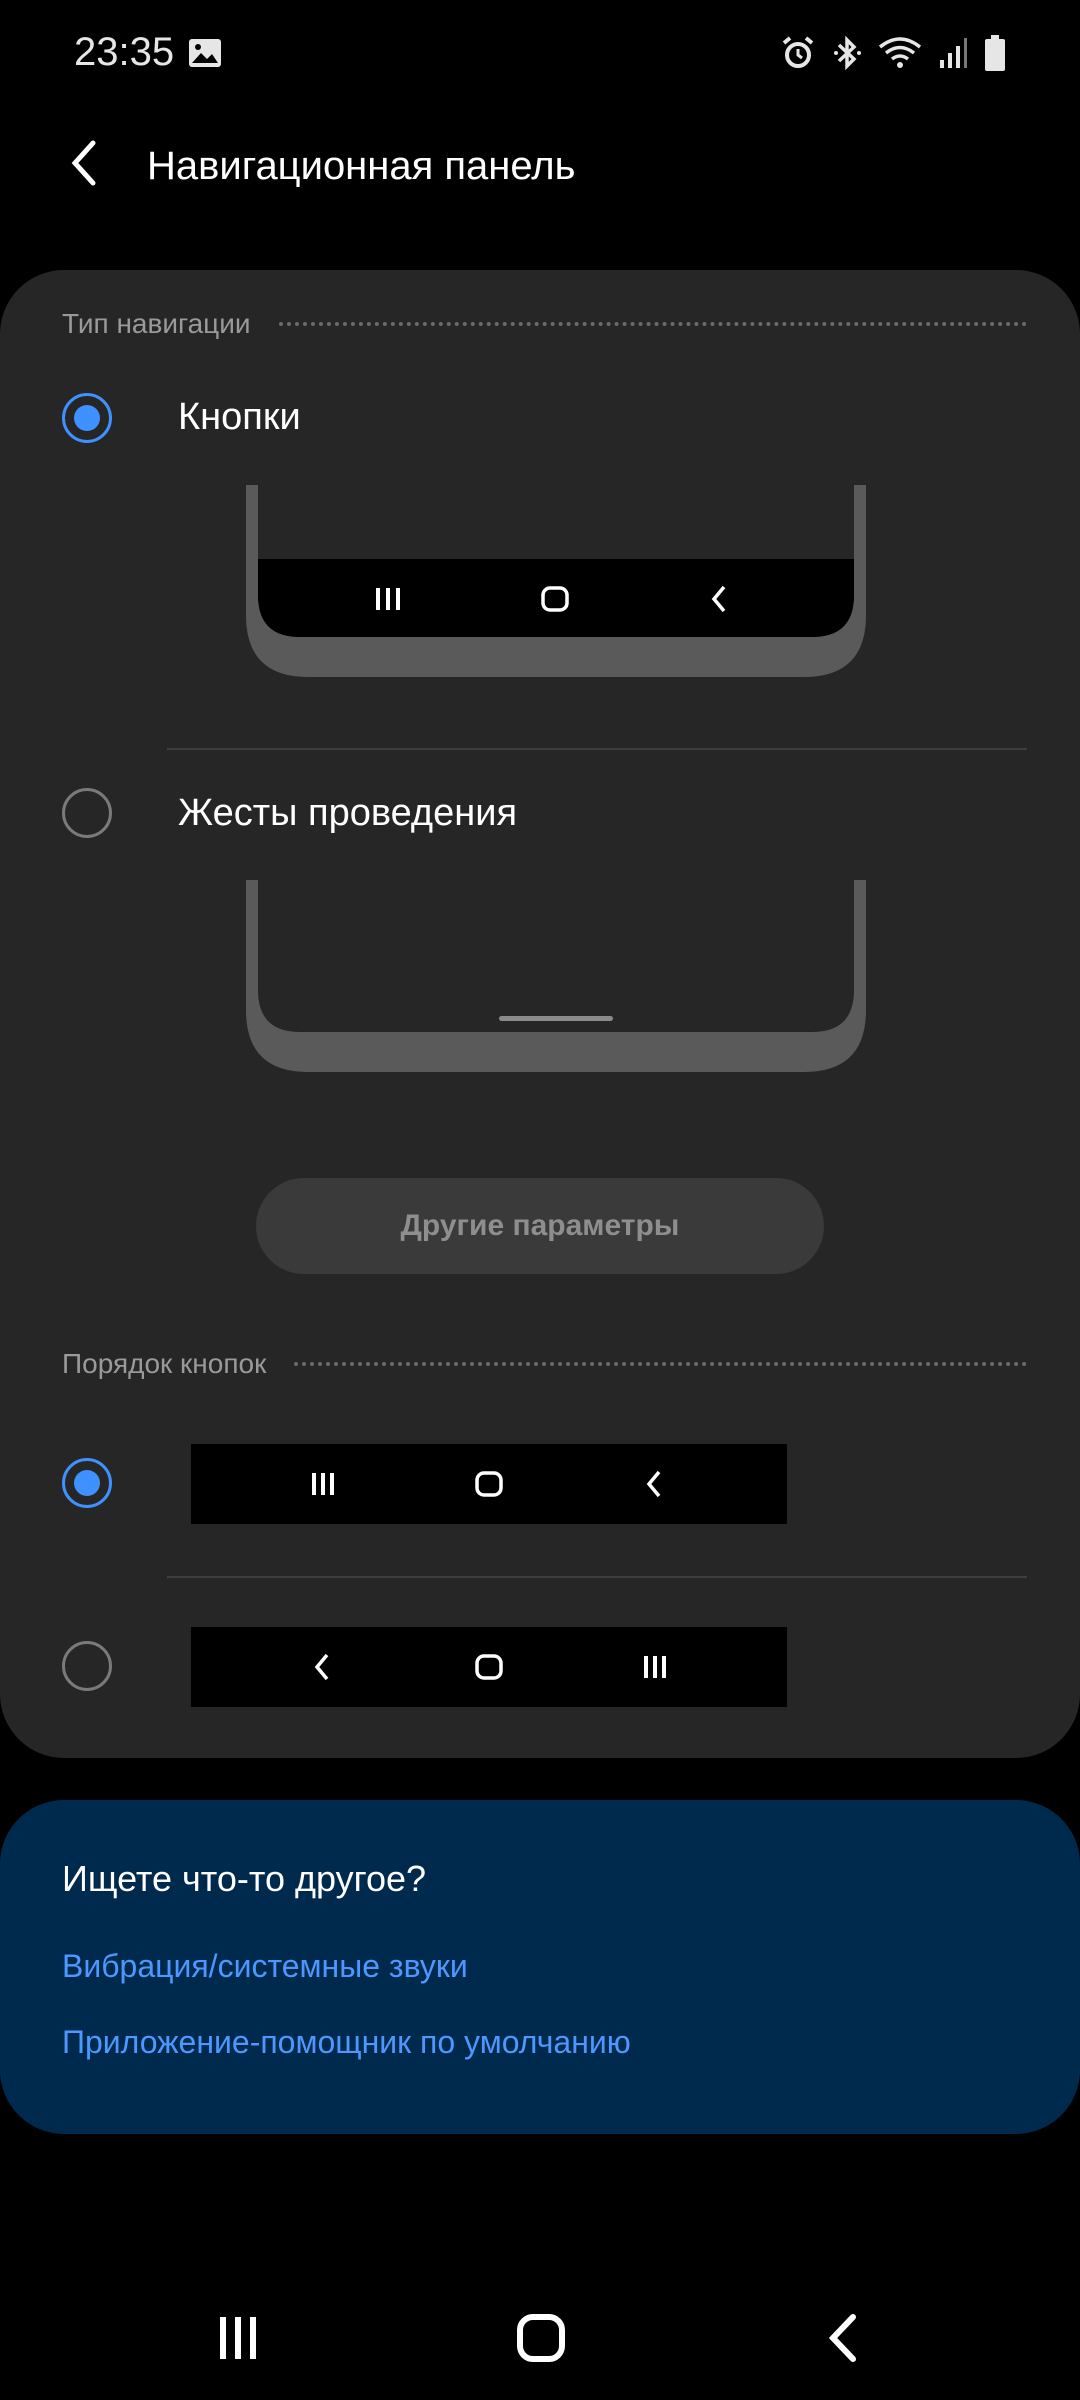 Image resolution: width=1080 pixels, height=2400 pixels. I want to click on other-params-button: Другие параметры, so click(540, 1226).